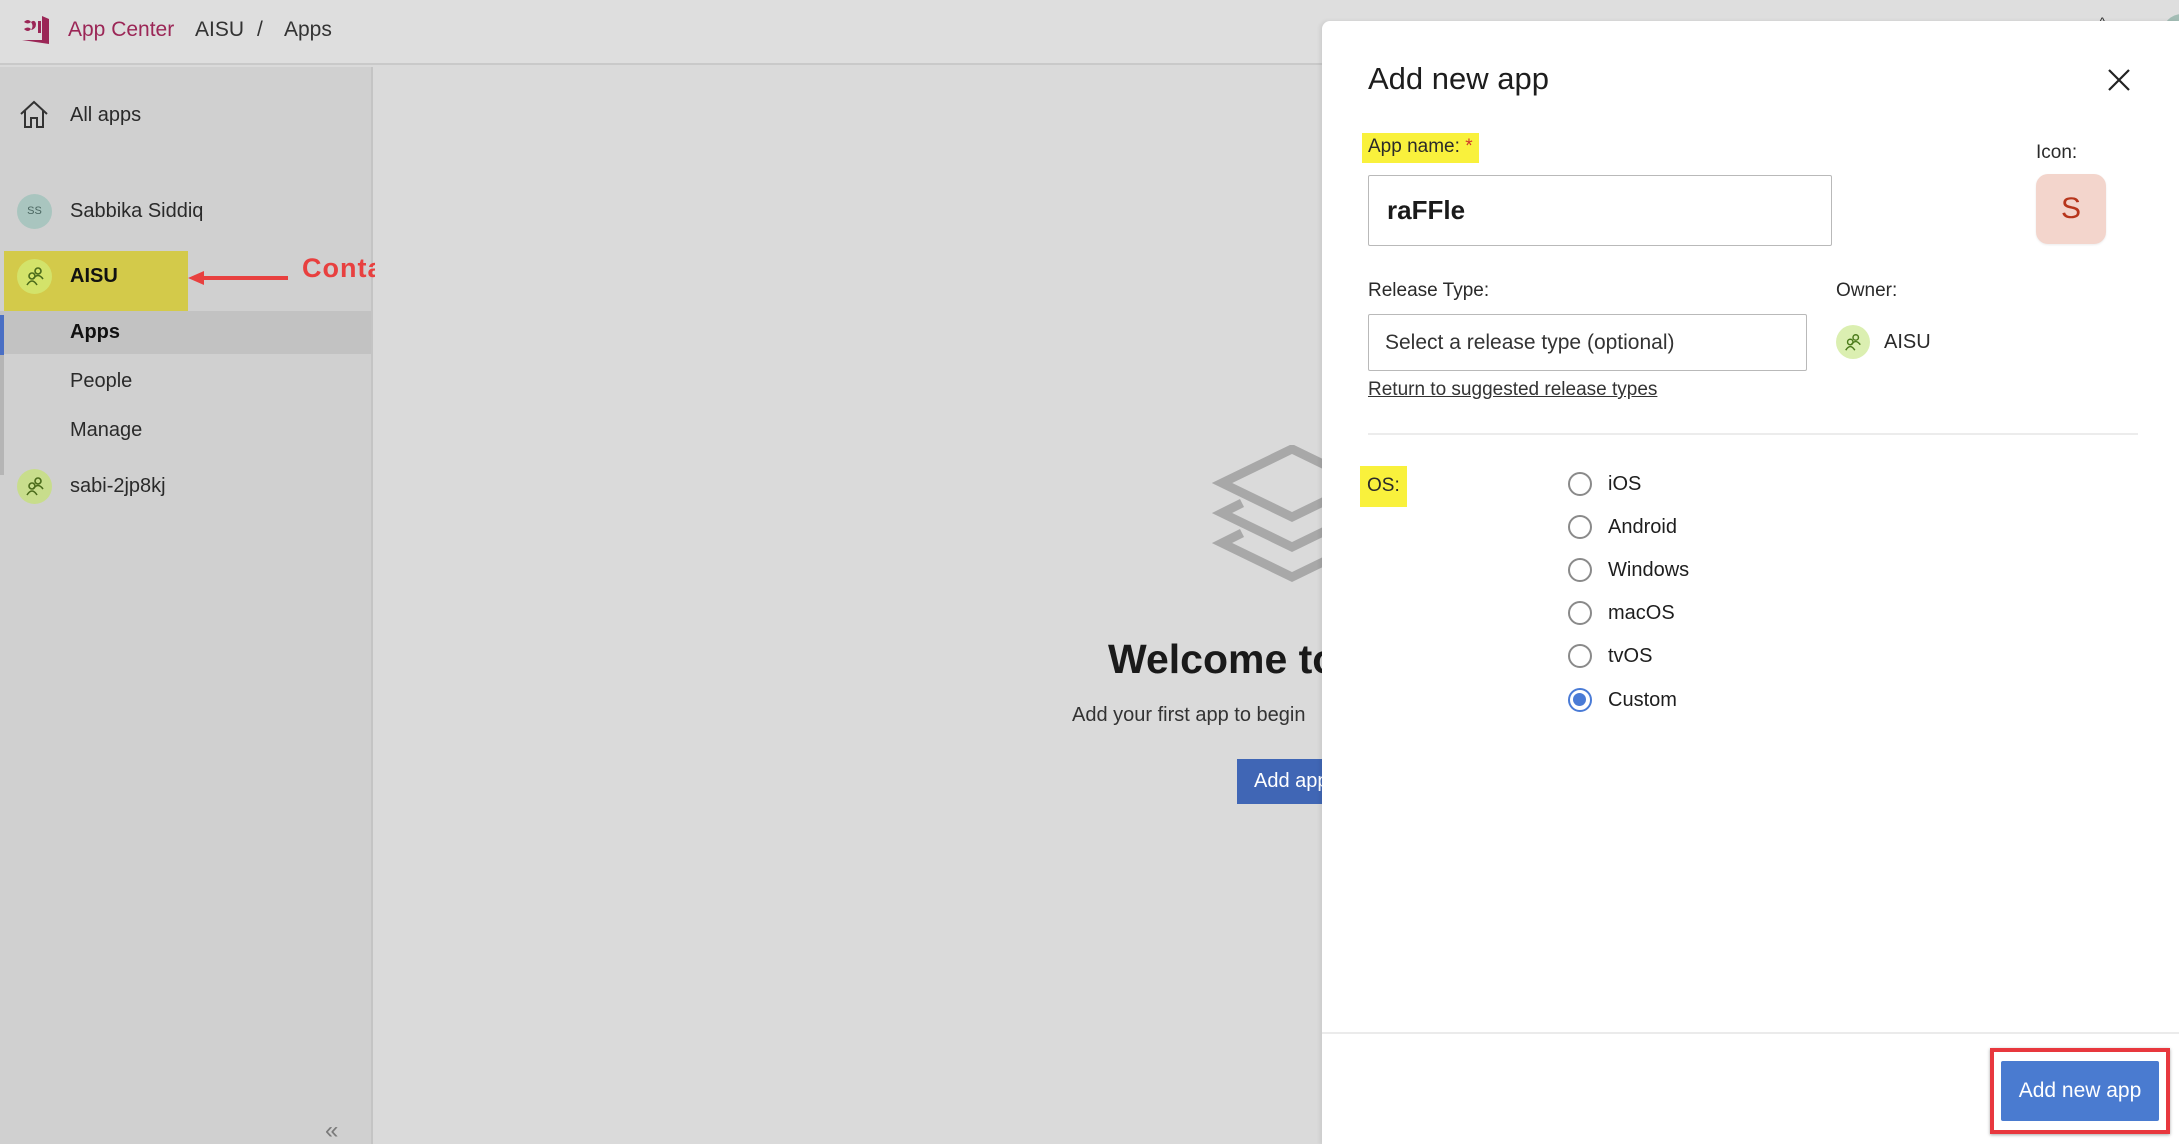 The width and height of the screenshot is (2179, 1144). What do you see at coordinates (2, 335) in the screenshot?
I see `active-indicator` at bounding box center [2, 335].